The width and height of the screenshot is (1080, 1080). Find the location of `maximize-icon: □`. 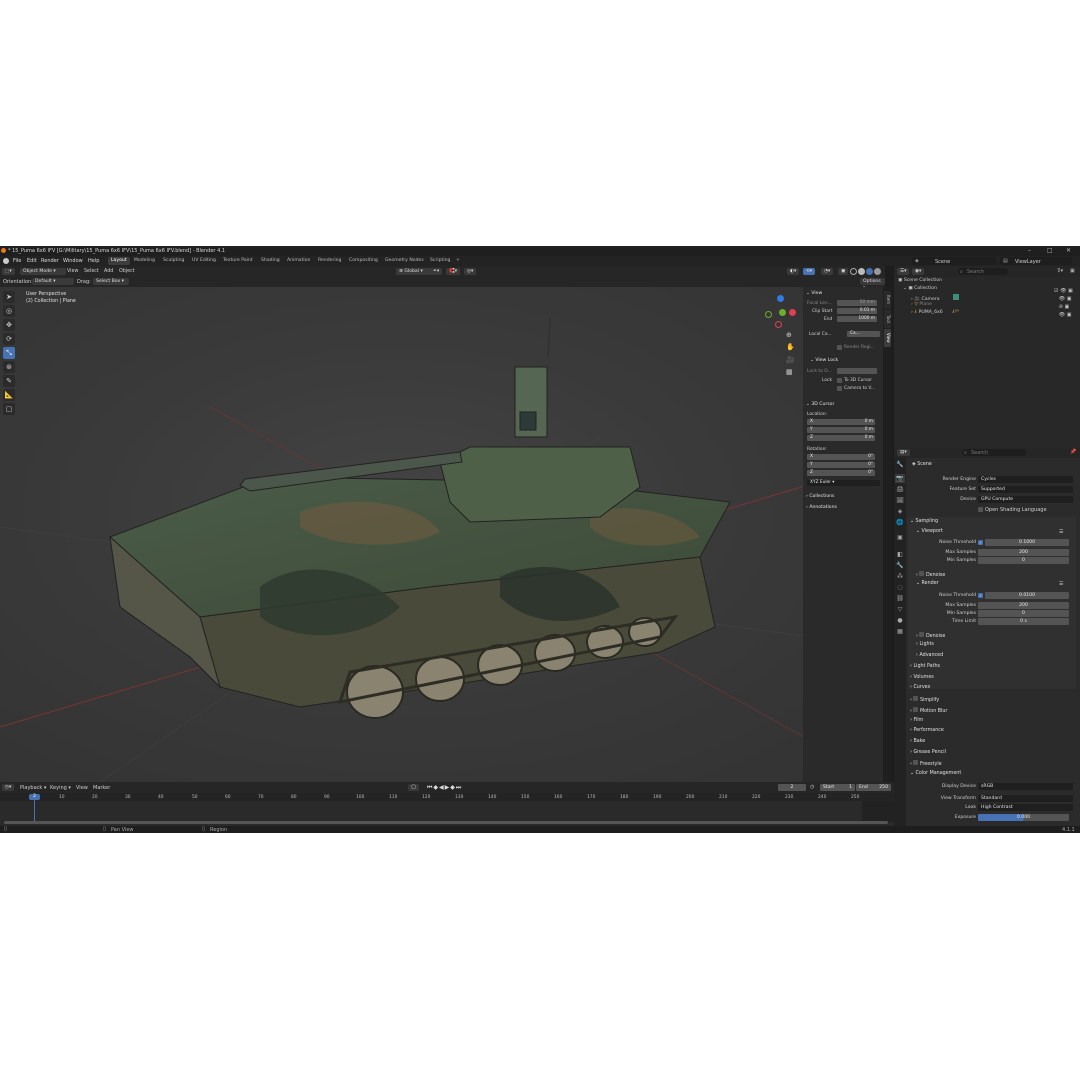

maximize-icon: □ is located at coordinates (1050, 250).